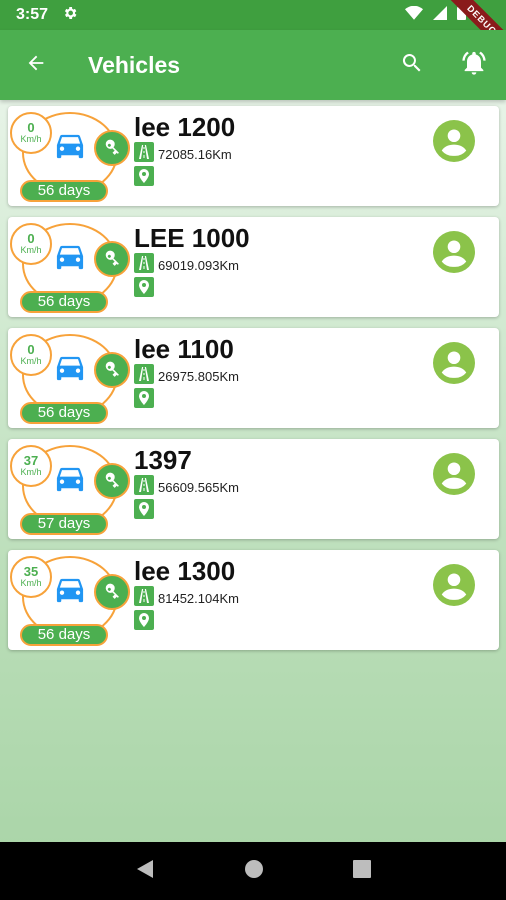 This screenshot has height=900, width=506. I want to click on home-circle-icon, so click(253, 868).